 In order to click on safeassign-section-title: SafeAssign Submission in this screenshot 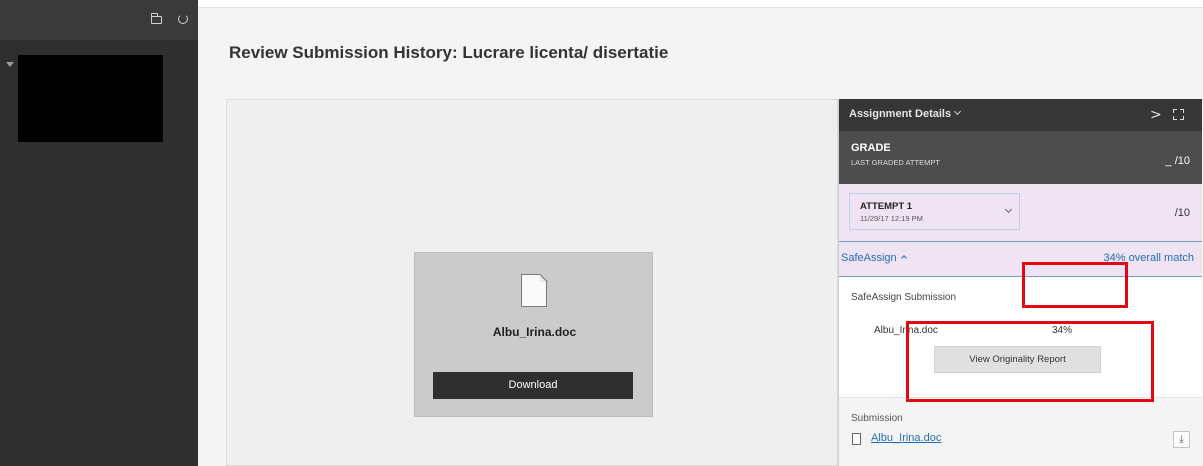, I will do `click(904, 297)`.